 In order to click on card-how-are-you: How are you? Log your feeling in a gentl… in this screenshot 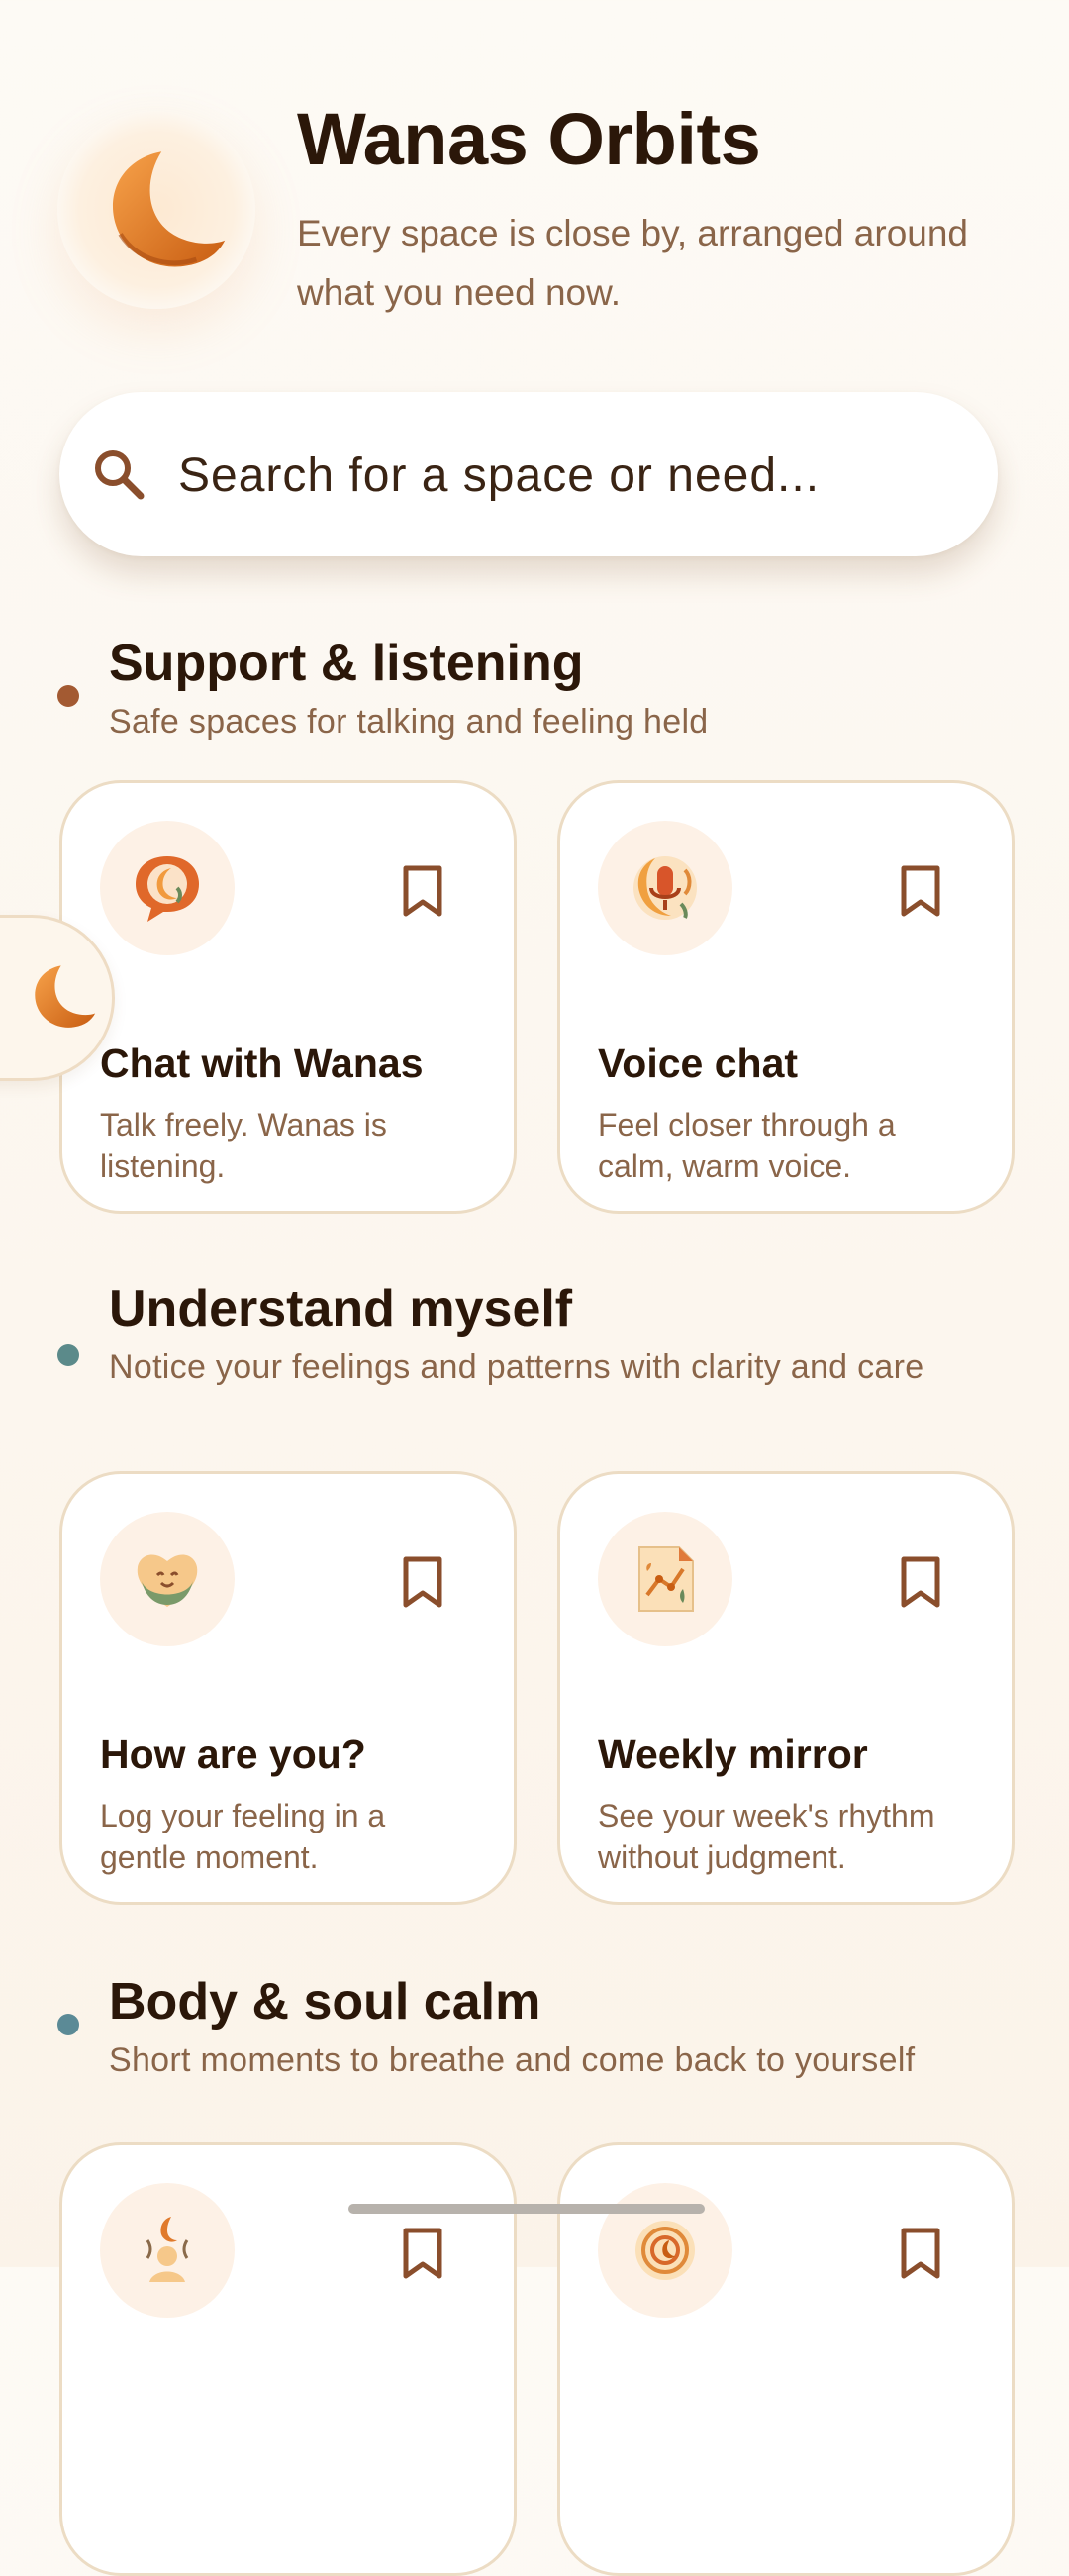, I will do `click(288, 1688)`.